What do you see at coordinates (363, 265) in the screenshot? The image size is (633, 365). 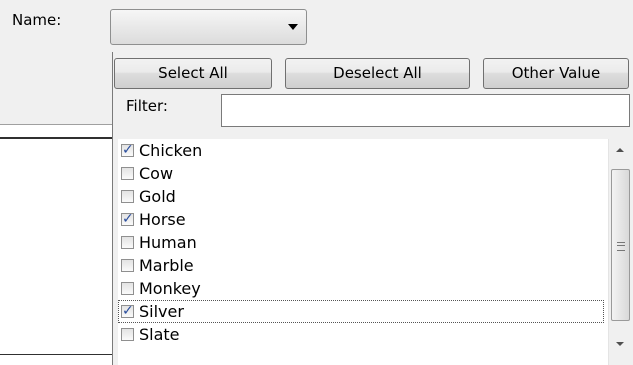 I see `list-item: Marble` at bounding box center [363, 265].